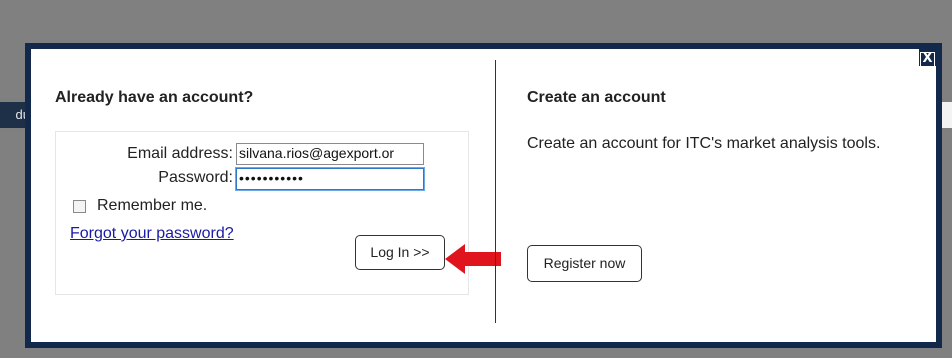 Image resolution: width=952 pixels, height=358 pixels. What do you see at coordinates (596, 97) in the screenshot?
I see `create-account-title: Create an account` at bounding box center [596, 97].